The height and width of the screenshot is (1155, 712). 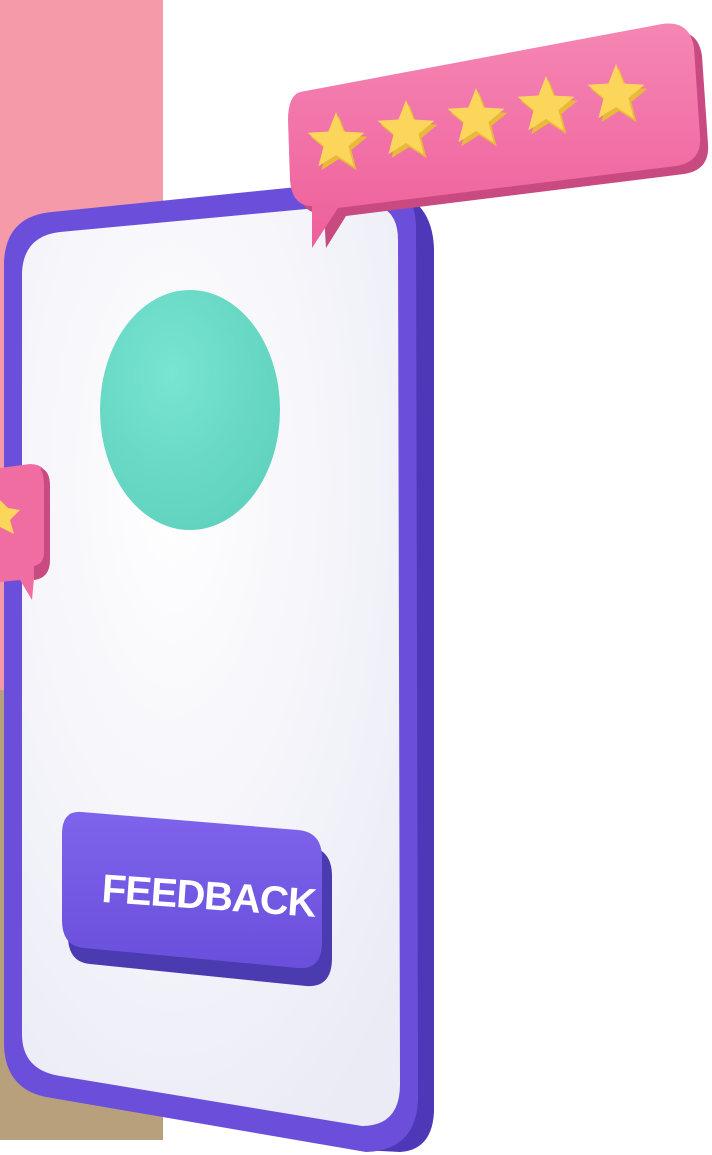 What do you see at coordinates (190, 410) in the screenshot?
I see `avatar-circle` at bounding box center [190, 410].